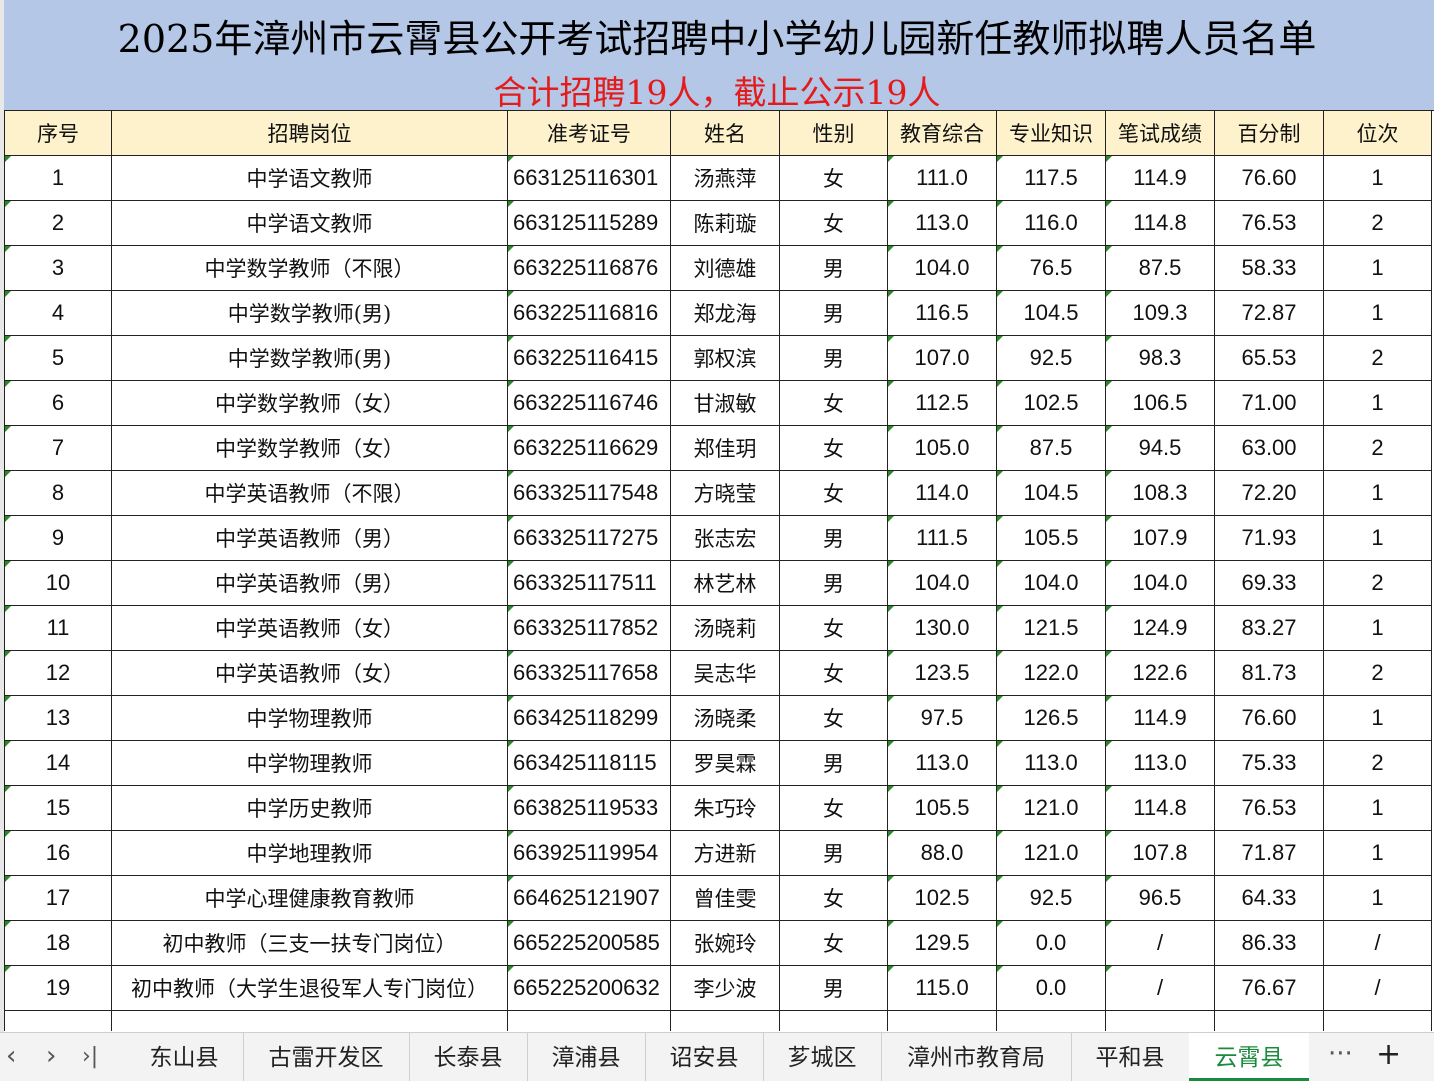  Describe the element at coordinates (1269, 268) in the screenshot. I see `cell-percent: 58.33` at that location.